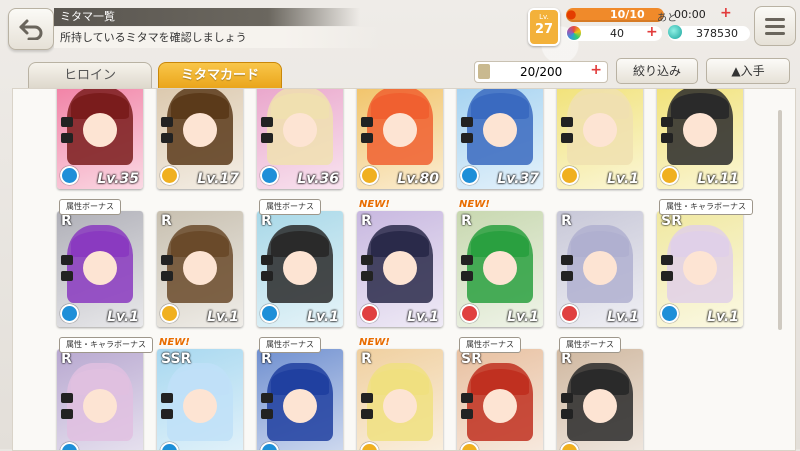 The image size is (800, 451). What do you see at coordinates (544, 17) in the screenshot?
I see `level-label: Lv.` at bounding box center [544, 17].